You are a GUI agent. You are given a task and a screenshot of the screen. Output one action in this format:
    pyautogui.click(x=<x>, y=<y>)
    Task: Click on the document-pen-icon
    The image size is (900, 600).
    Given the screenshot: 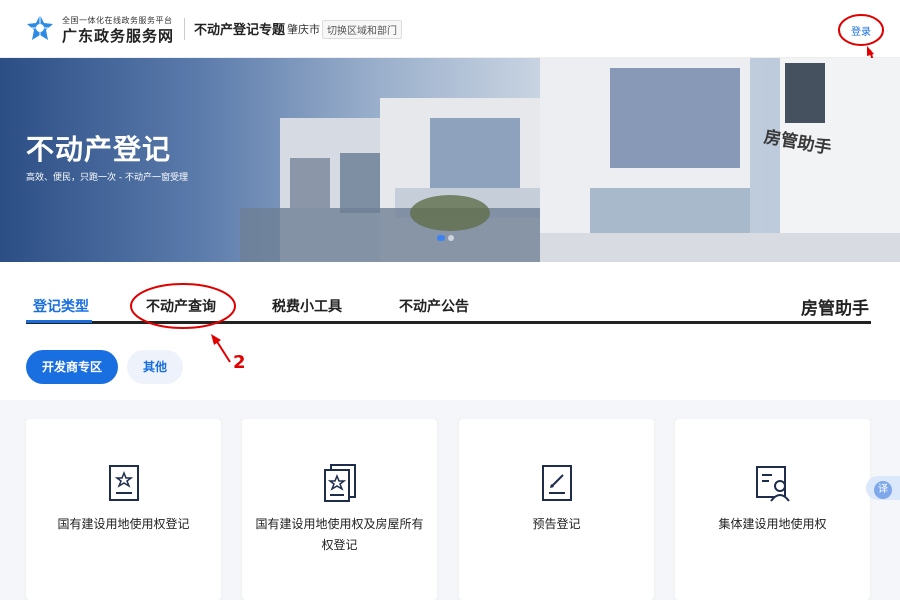 What is the action you would take?
    pyautogui.click(x=557, y=483)
    